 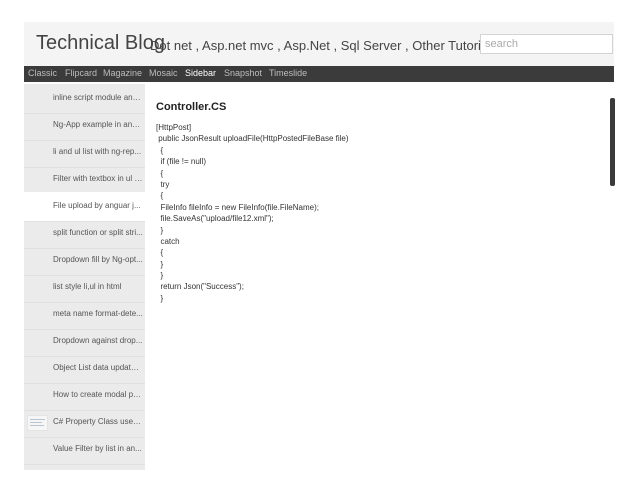 What do you see at coordinates (191, 107) in the screenshot?
I see `post-heading: Controller.CS` at bounding box center [191, 107].